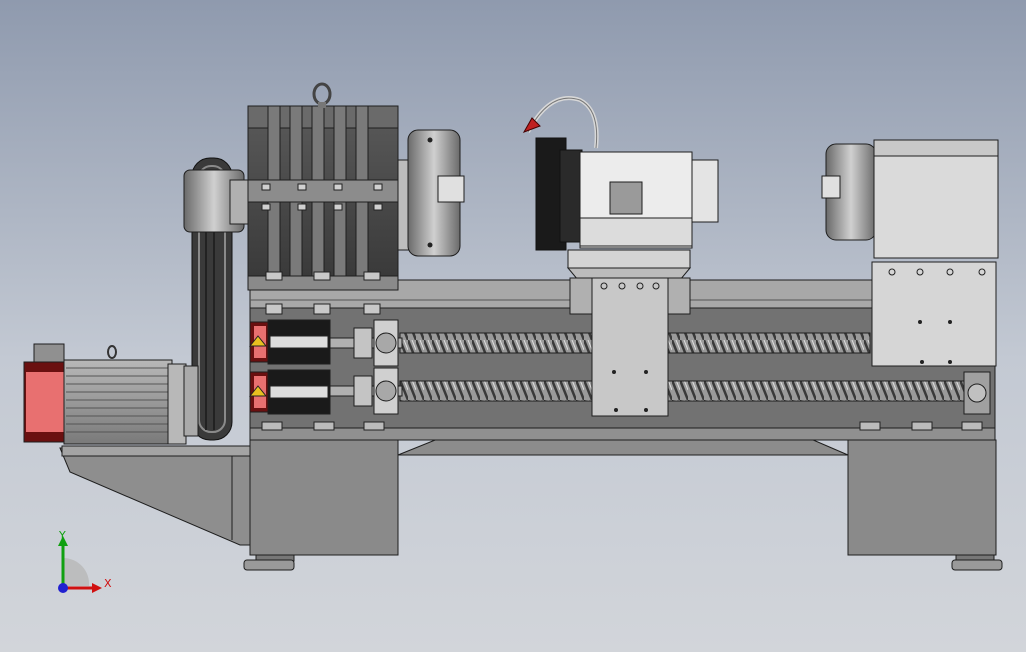 This screenshot has width=1026, height=652. What do you see at coordinates (431, 193) in the screenshot?
I see `spindle-chuck` at bounding box center [431, 193].